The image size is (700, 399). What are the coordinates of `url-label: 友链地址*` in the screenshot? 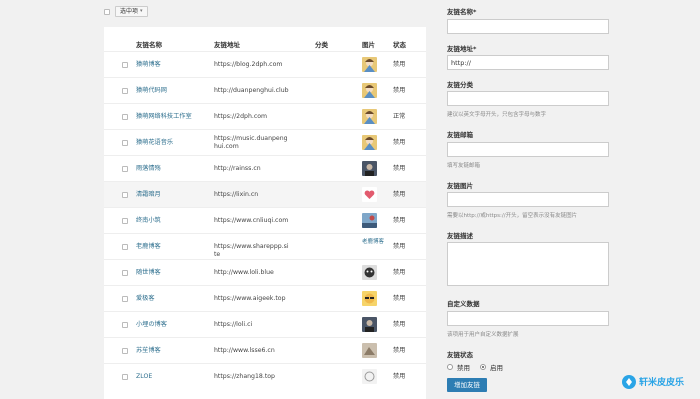 It's located at (462, 49).